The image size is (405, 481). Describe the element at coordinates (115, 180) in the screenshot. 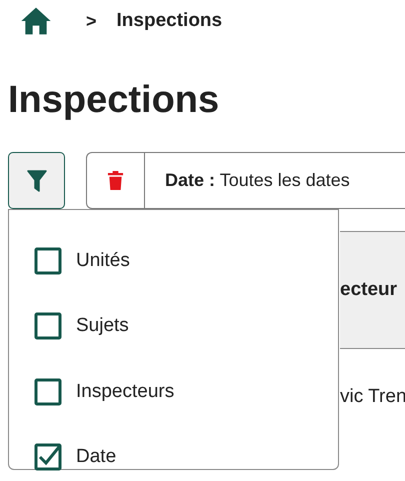

I see `trash-icon` at that location.